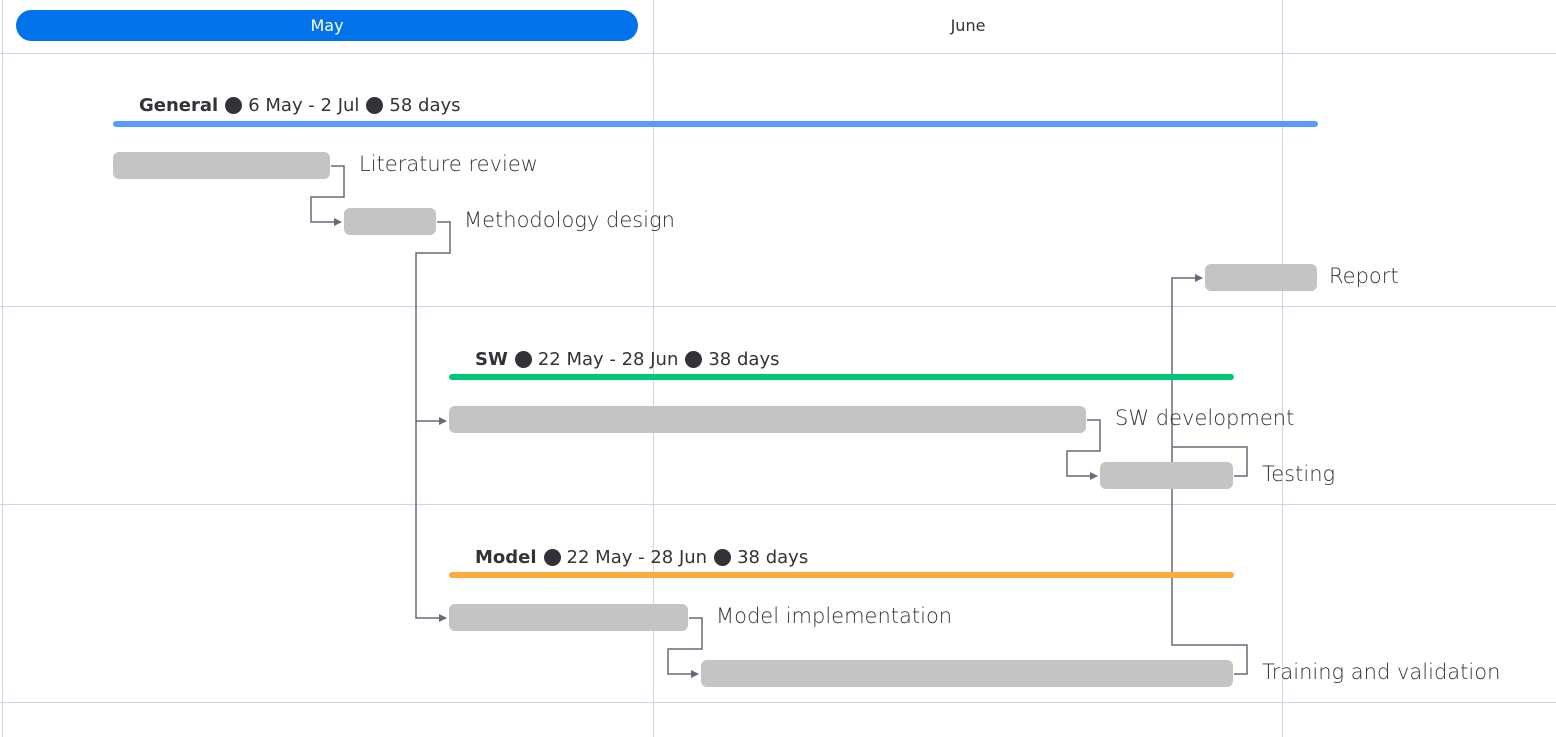  What do you see at coordinates (221, 165) in the screenshot?
I see `task-bar-literature-review` at bounding box center [221, 165].